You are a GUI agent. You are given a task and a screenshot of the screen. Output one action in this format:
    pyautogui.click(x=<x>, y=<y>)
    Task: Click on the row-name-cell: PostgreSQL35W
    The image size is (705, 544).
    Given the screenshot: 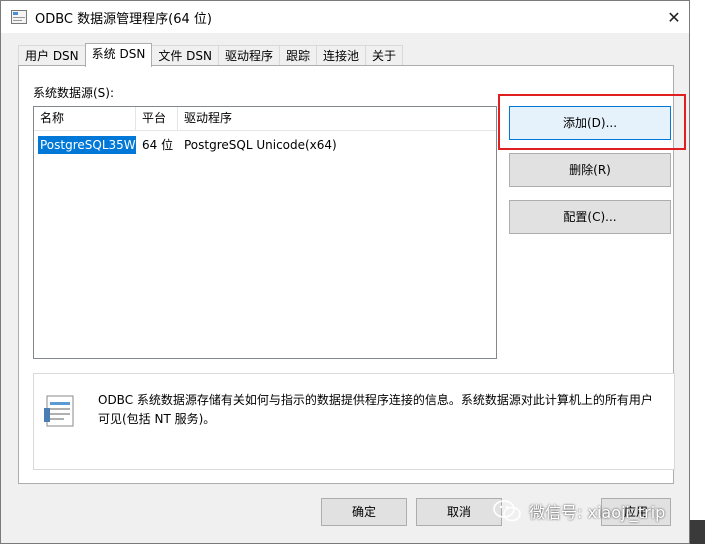 What is the action you would take?
    pyautogui.click(x=85, y=145)
    